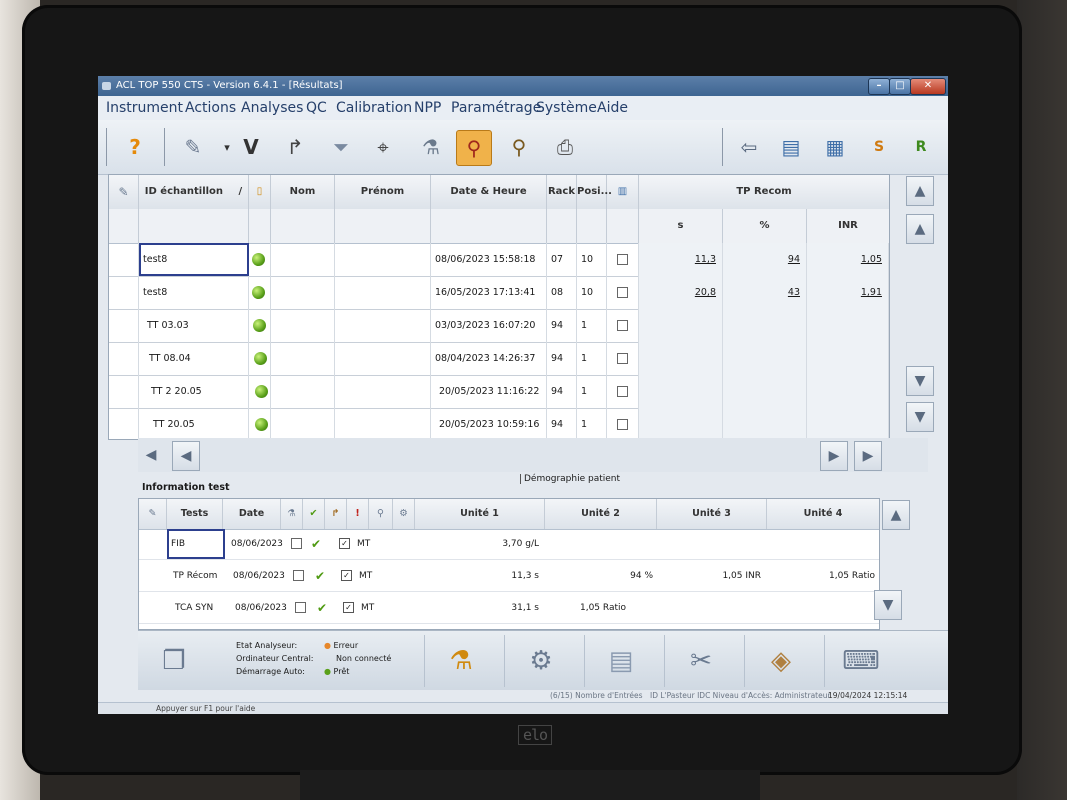  What do you see at coordinates (474, 148) in the screenshot?
I see `sample-search-icon: ⚲` at bounding box center [474, 148].